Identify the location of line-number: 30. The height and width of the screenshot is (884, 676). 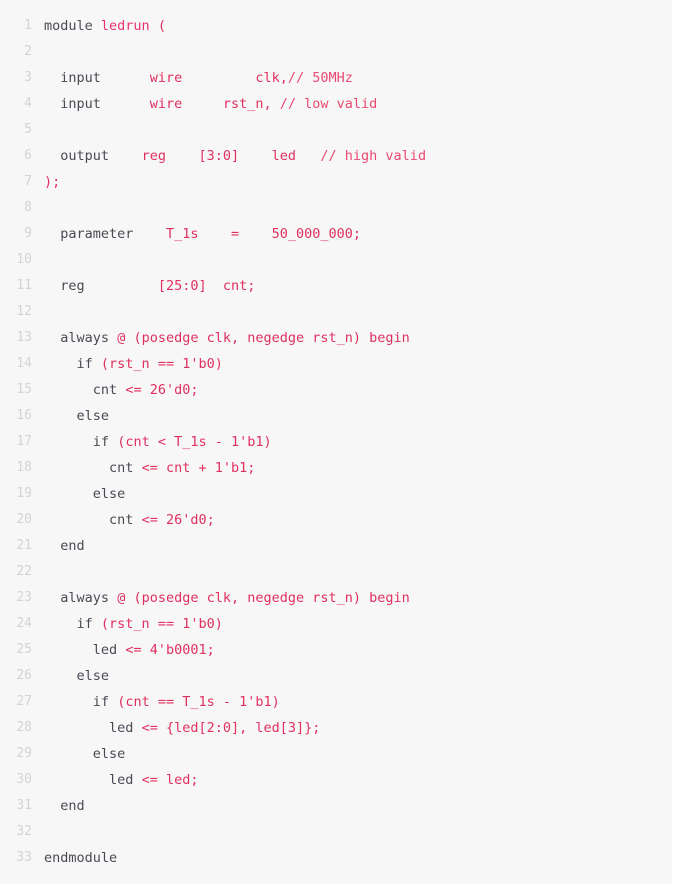
(24, 779).